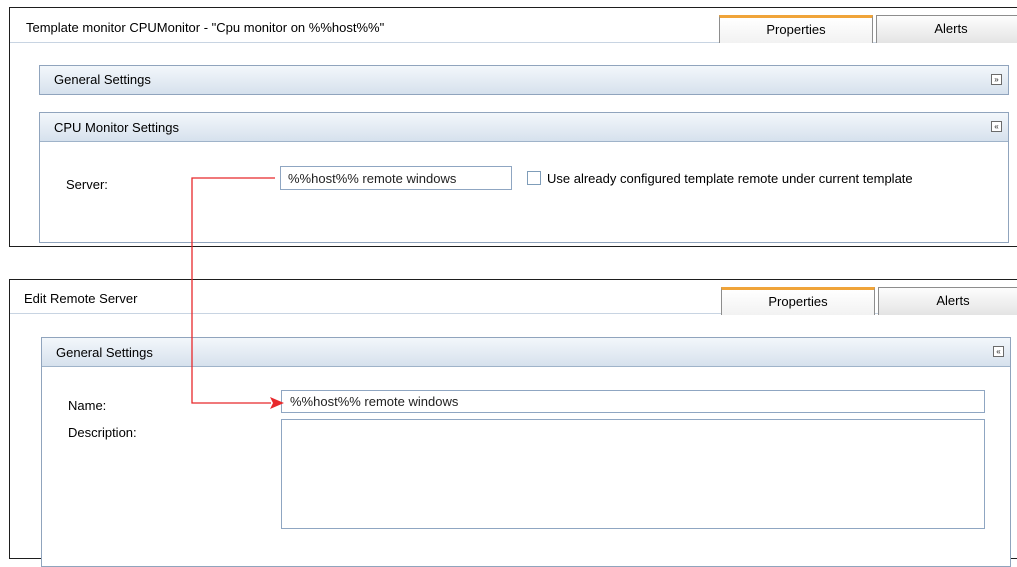 The width and height of the screenshot is (1017, 567). I want to click on general-settings-panel: General Settings », so click(524, 80).